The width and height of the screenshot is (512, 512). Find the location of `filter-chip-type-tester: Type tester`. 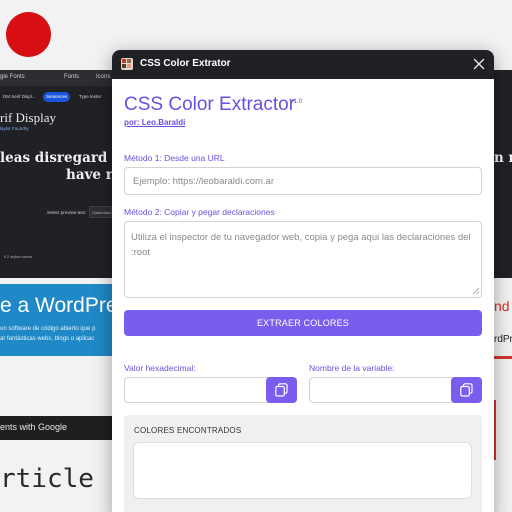

filter-chip-type-tester: Type tester is located at coordinates (90, 97).